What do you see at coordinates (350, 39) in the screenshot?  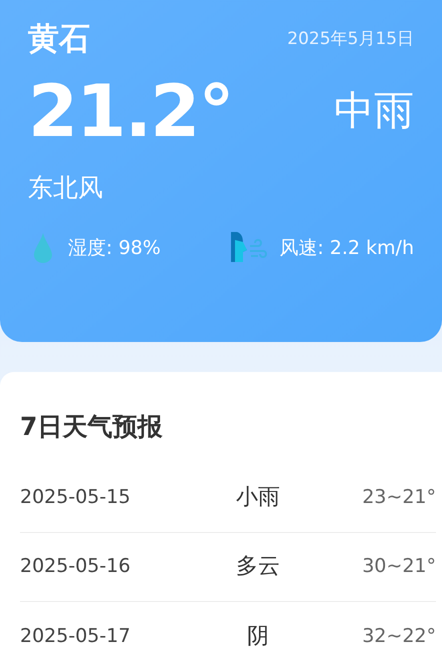 I see `date-label: 2025年5月15日` at bounding box center [350, 39].